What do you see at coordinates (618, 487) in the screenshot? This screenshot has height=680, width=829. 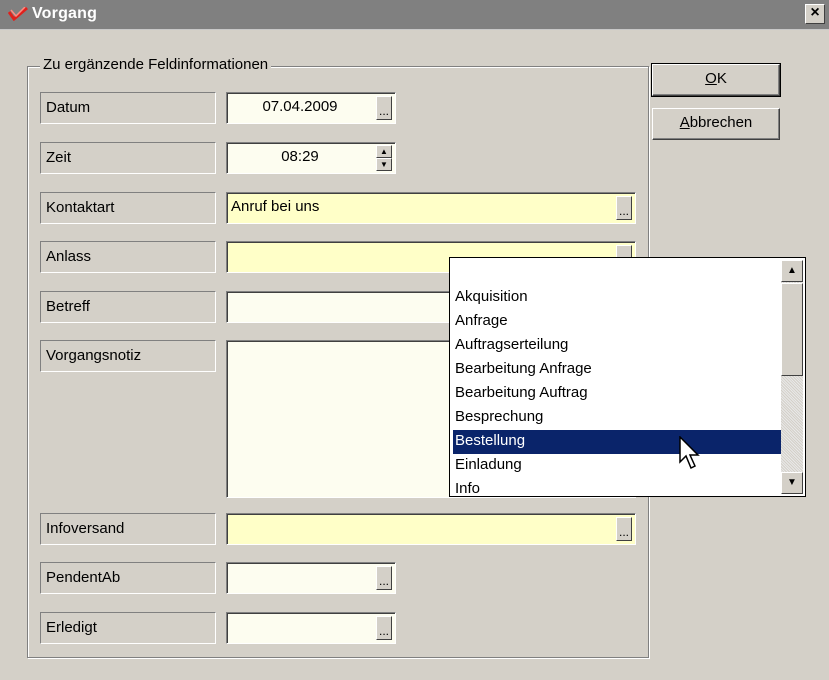 I see `dropdown-item: Info` at bounding box center [618, 487].